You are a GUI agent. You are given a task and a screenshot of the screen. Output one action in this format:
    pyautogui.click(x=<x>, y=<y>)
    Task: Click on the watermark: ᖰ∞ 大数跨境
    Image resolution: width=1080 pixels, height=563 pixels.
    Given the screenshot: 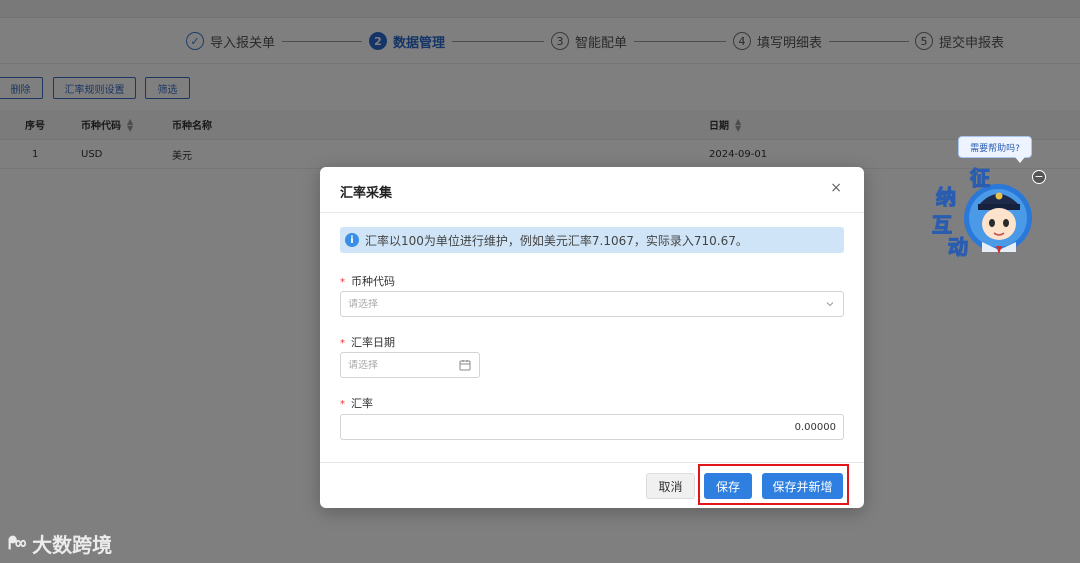 What is the action you would take?
    pyautogui.click(x=60, y=543)
    